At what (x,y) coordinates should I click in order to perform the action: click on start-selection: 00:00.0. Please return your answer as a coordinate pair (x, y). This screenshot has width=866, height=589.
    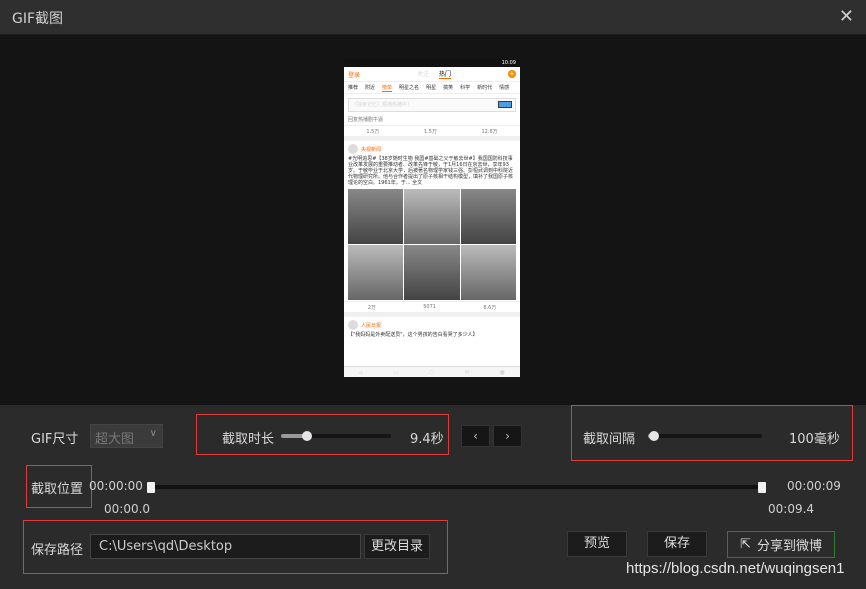
    Looking at the image, I should click on (127, 509).